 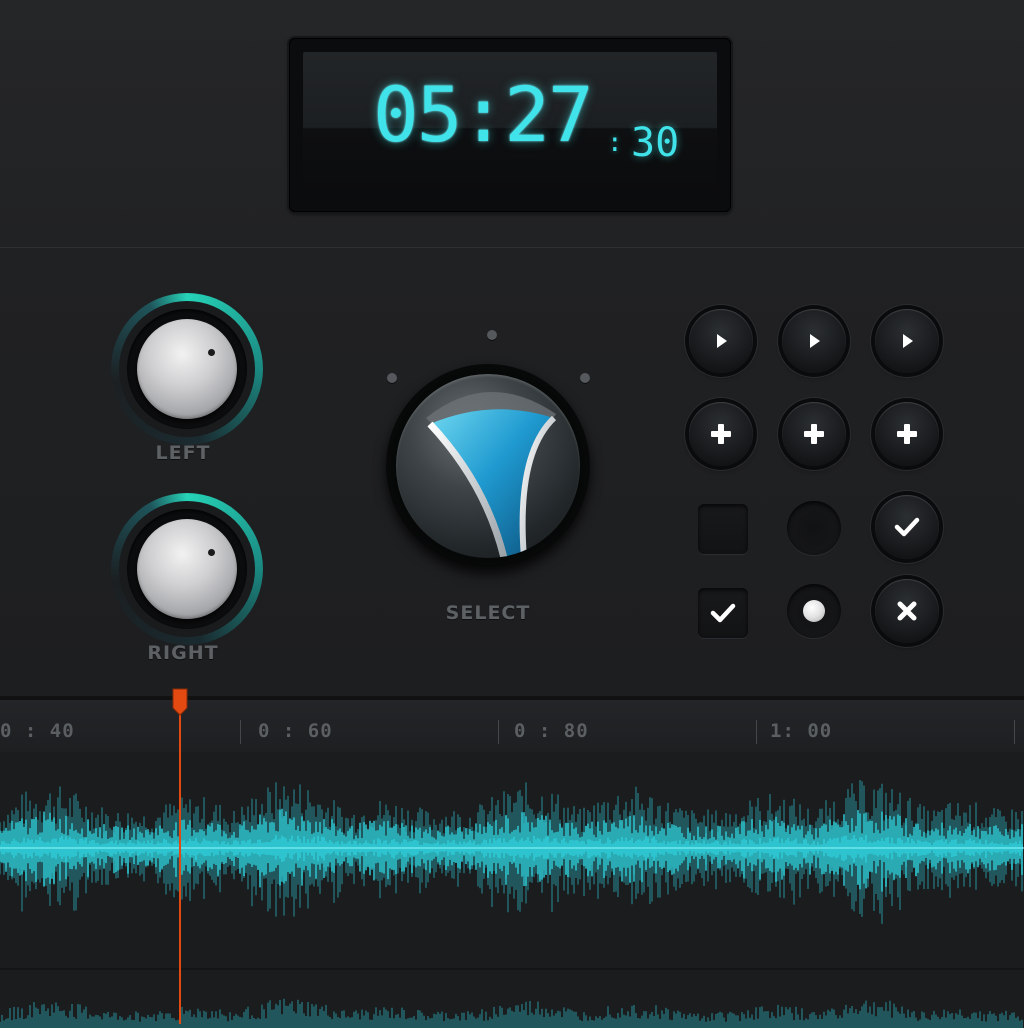 I want to click on radio-unselected, so click(x=814, y=528).